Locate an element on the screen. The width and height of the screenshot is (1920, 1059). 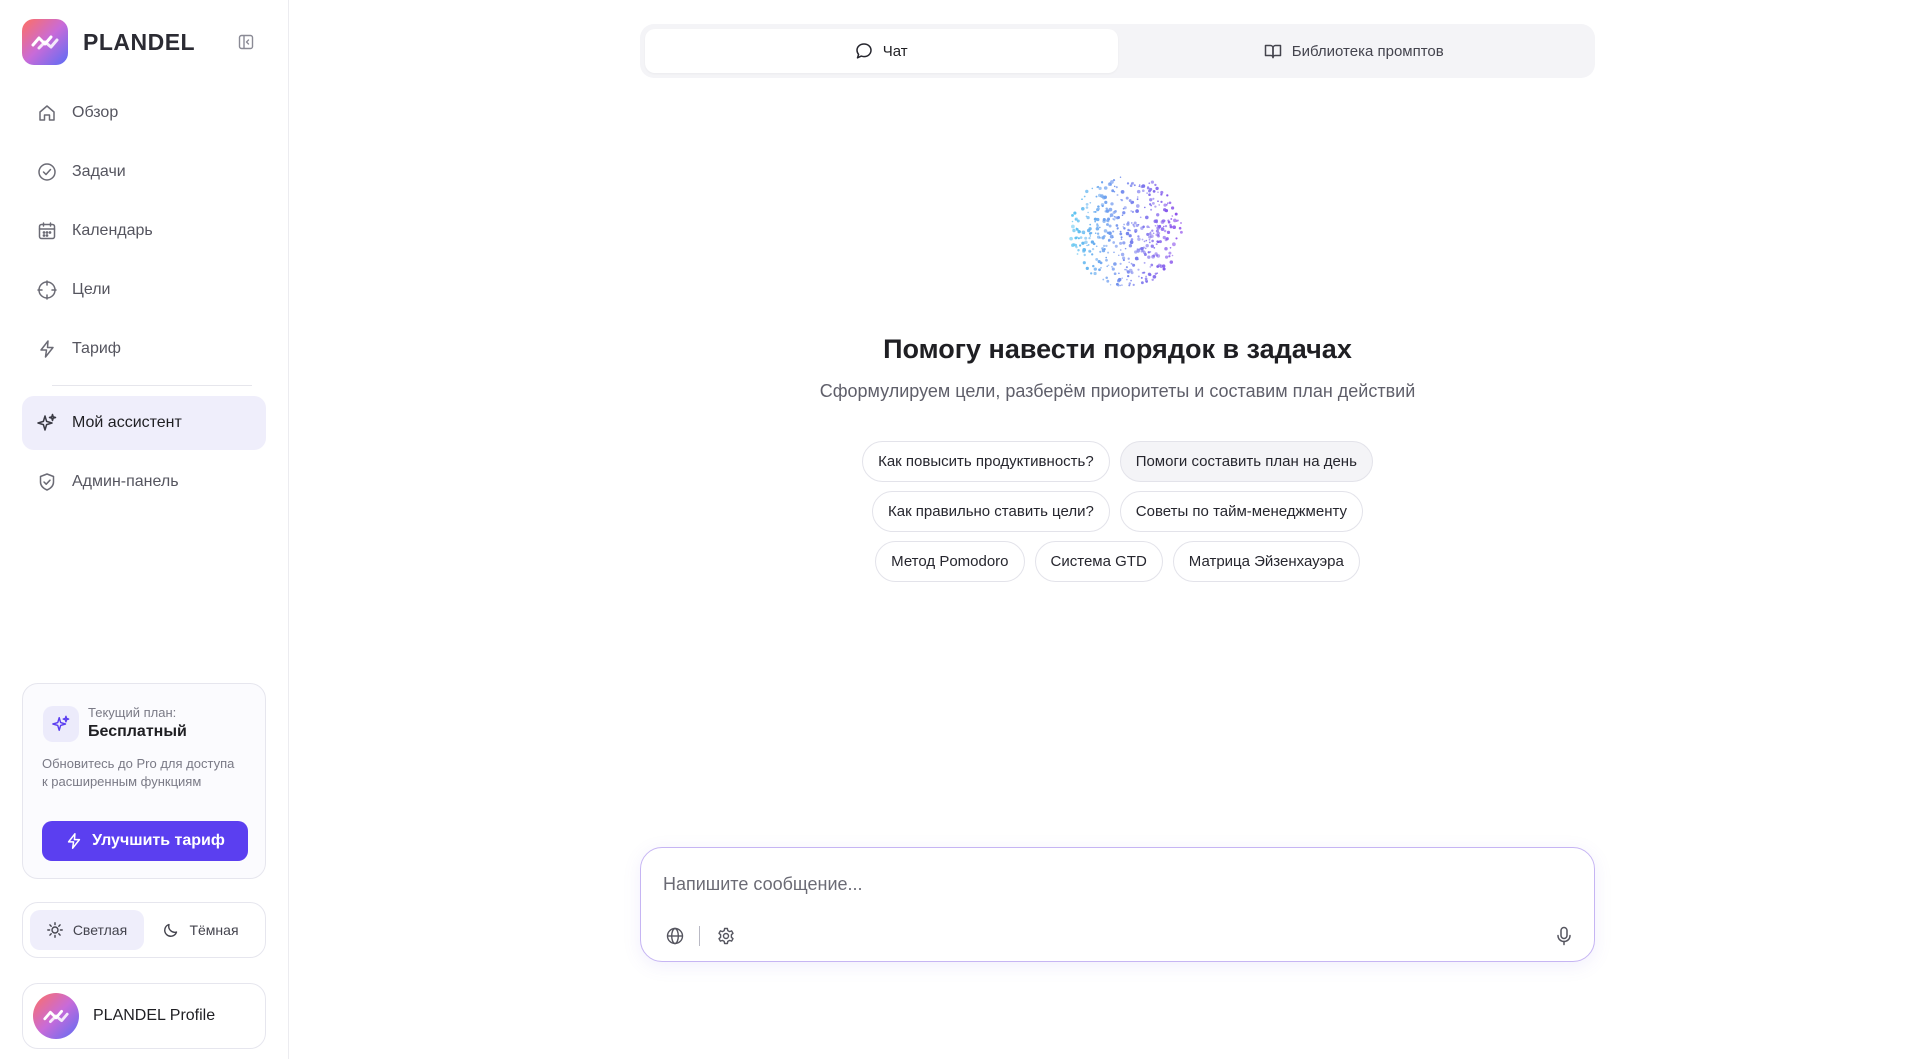
tab-prompt-library: Библиотека промптов is located at coordinates (1354, 51).